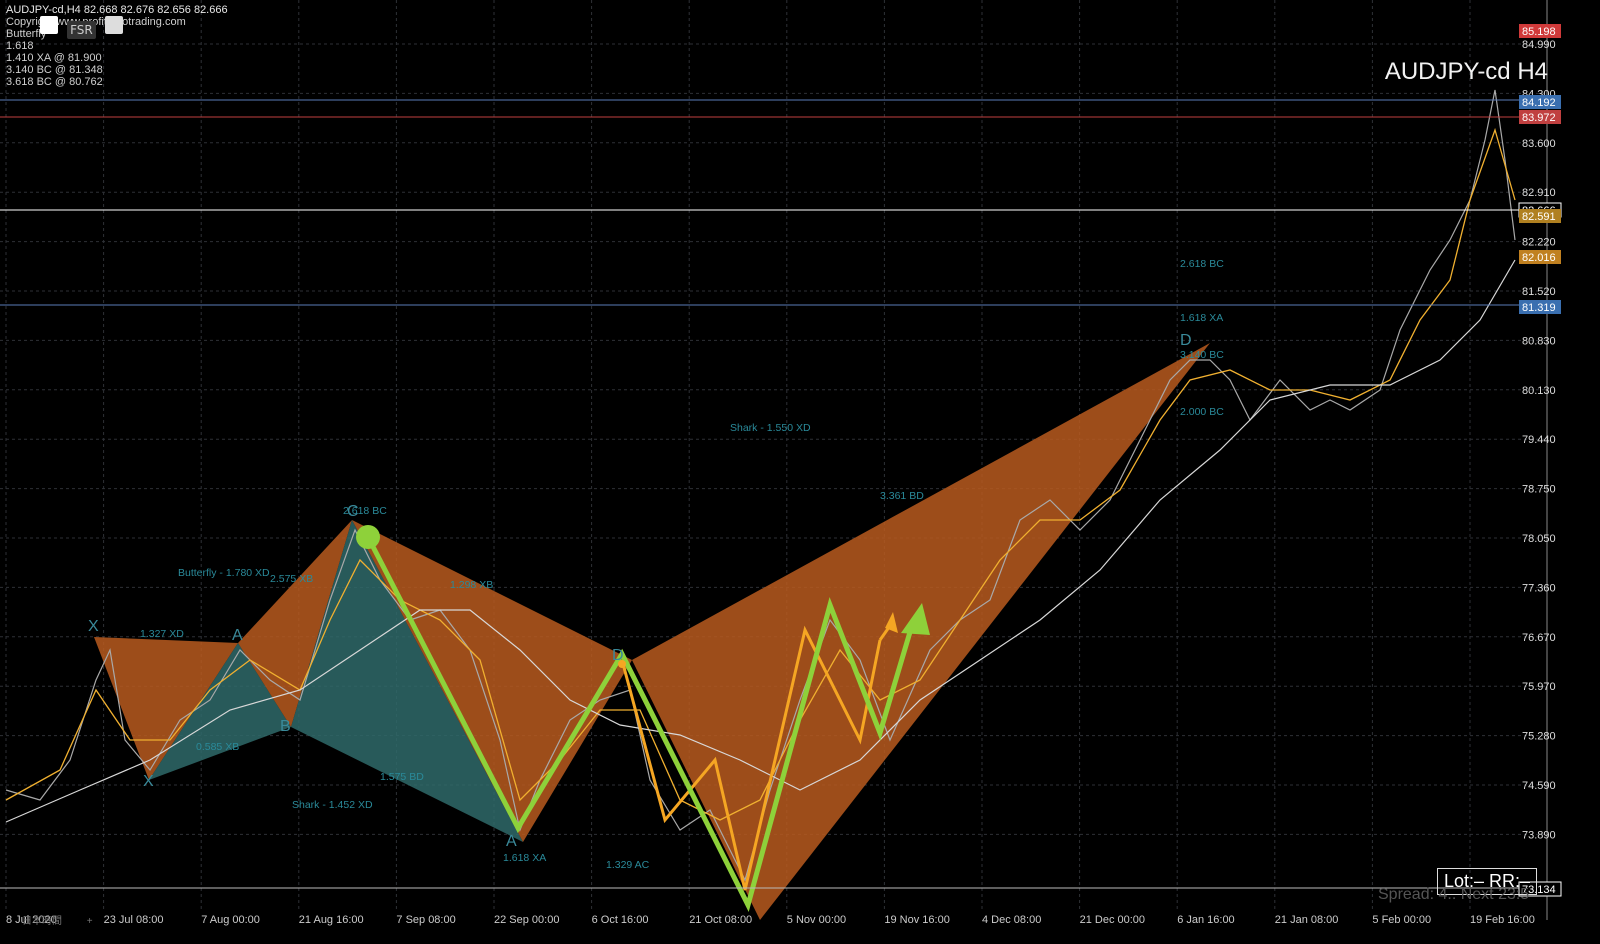  Describe the element at coordinates (1202, 412) in the screenshot. I see `pattern-annotation: 2.000 BC` at that location.